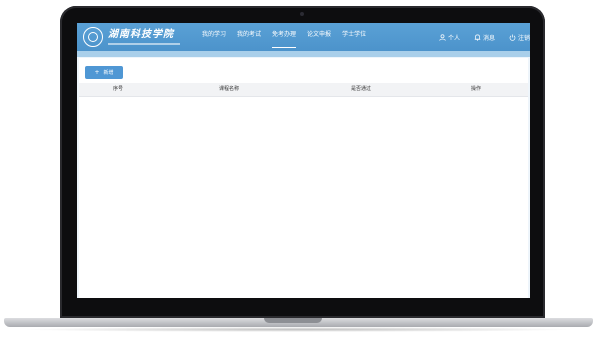 The image size is (597, 338). Describe the element at coordinates (298, 329) in the screenshot. I see `laptop-shadow` at that location.